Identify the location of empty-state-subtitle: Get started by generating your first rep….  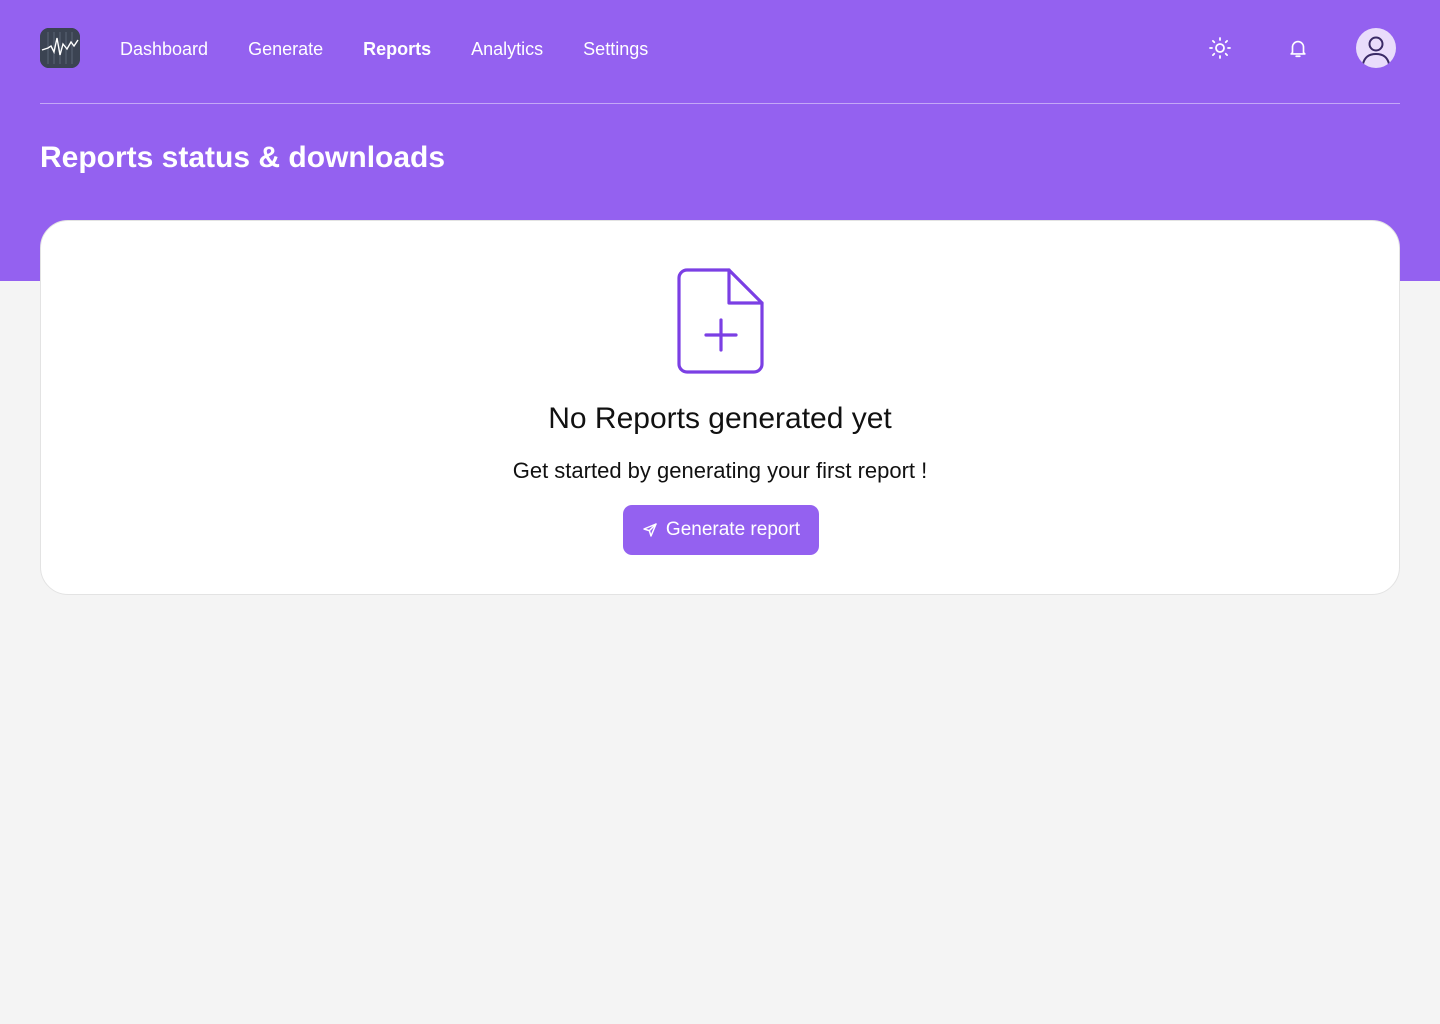
(720, 470).